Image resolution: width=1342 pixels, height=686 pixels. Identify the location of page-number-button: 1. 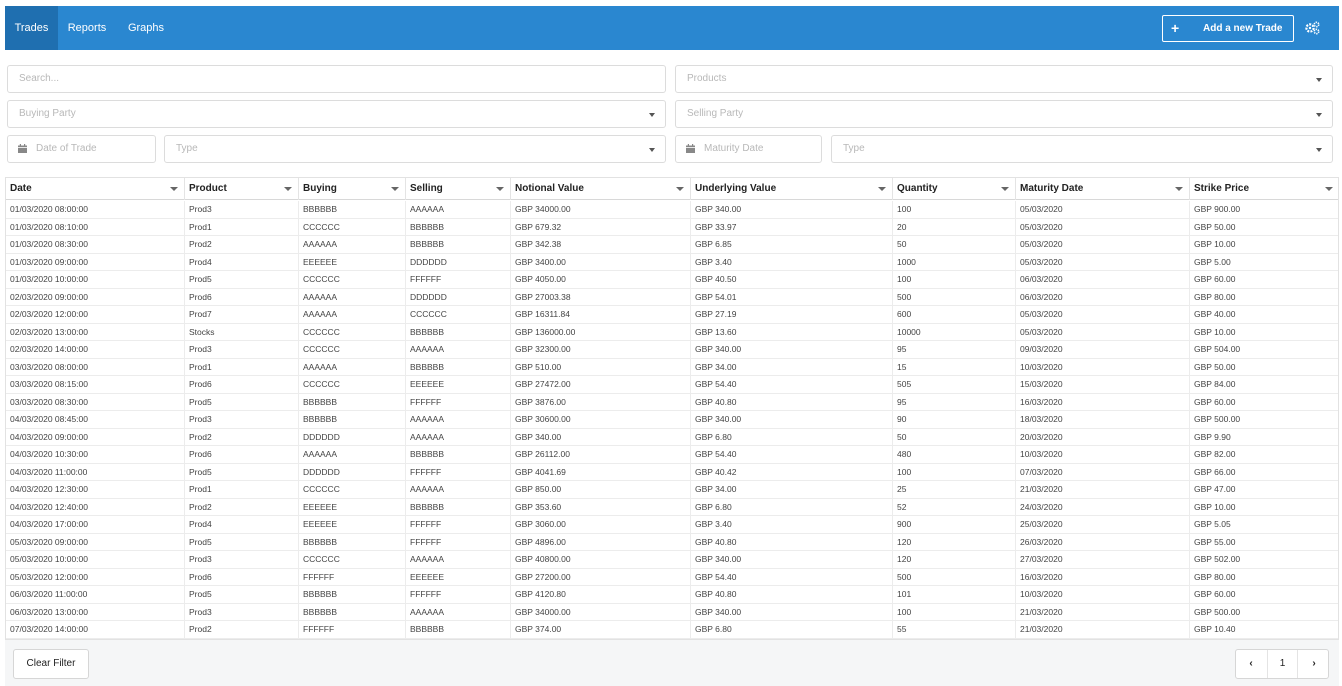
(1282, 664).